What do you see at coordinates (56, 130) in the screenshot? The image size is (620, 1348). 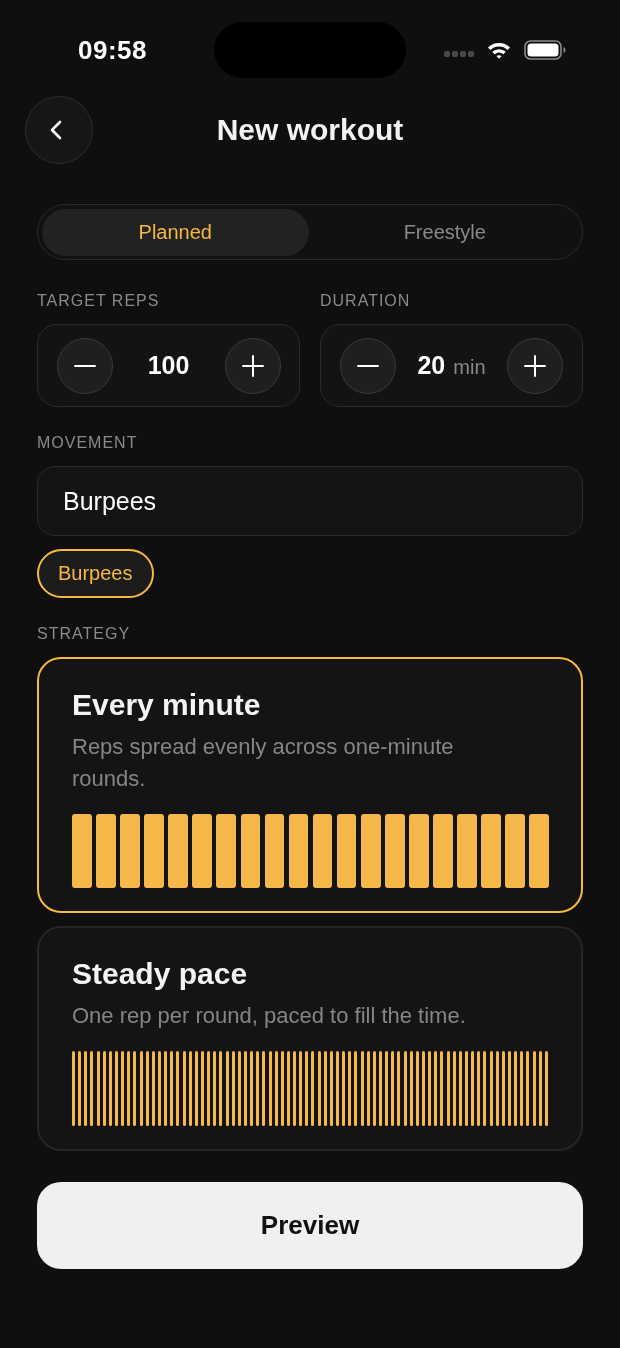 I see `chevron-left-icon` at bounding box center [56, 130].